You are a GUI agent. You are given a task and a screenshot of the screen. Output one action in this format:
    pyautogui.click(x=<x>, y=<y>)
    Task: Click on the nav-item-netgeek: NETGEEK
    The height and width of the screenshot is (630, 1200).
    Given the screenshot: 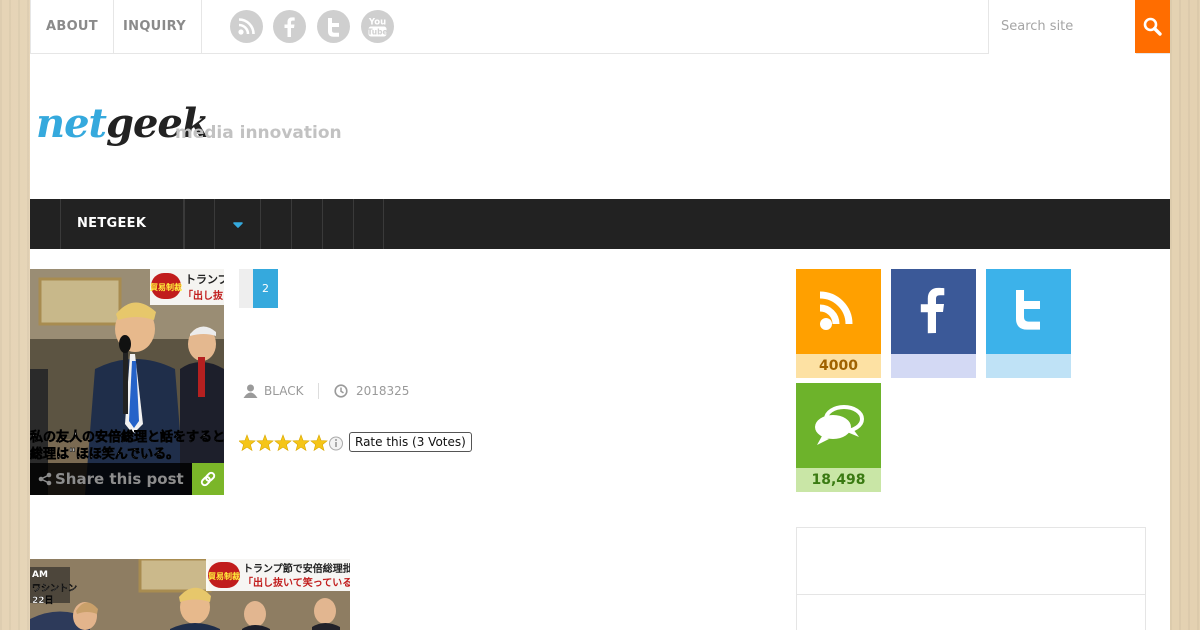 What is the action you would take?
    pyautogui.click(x=122, y=224)
    